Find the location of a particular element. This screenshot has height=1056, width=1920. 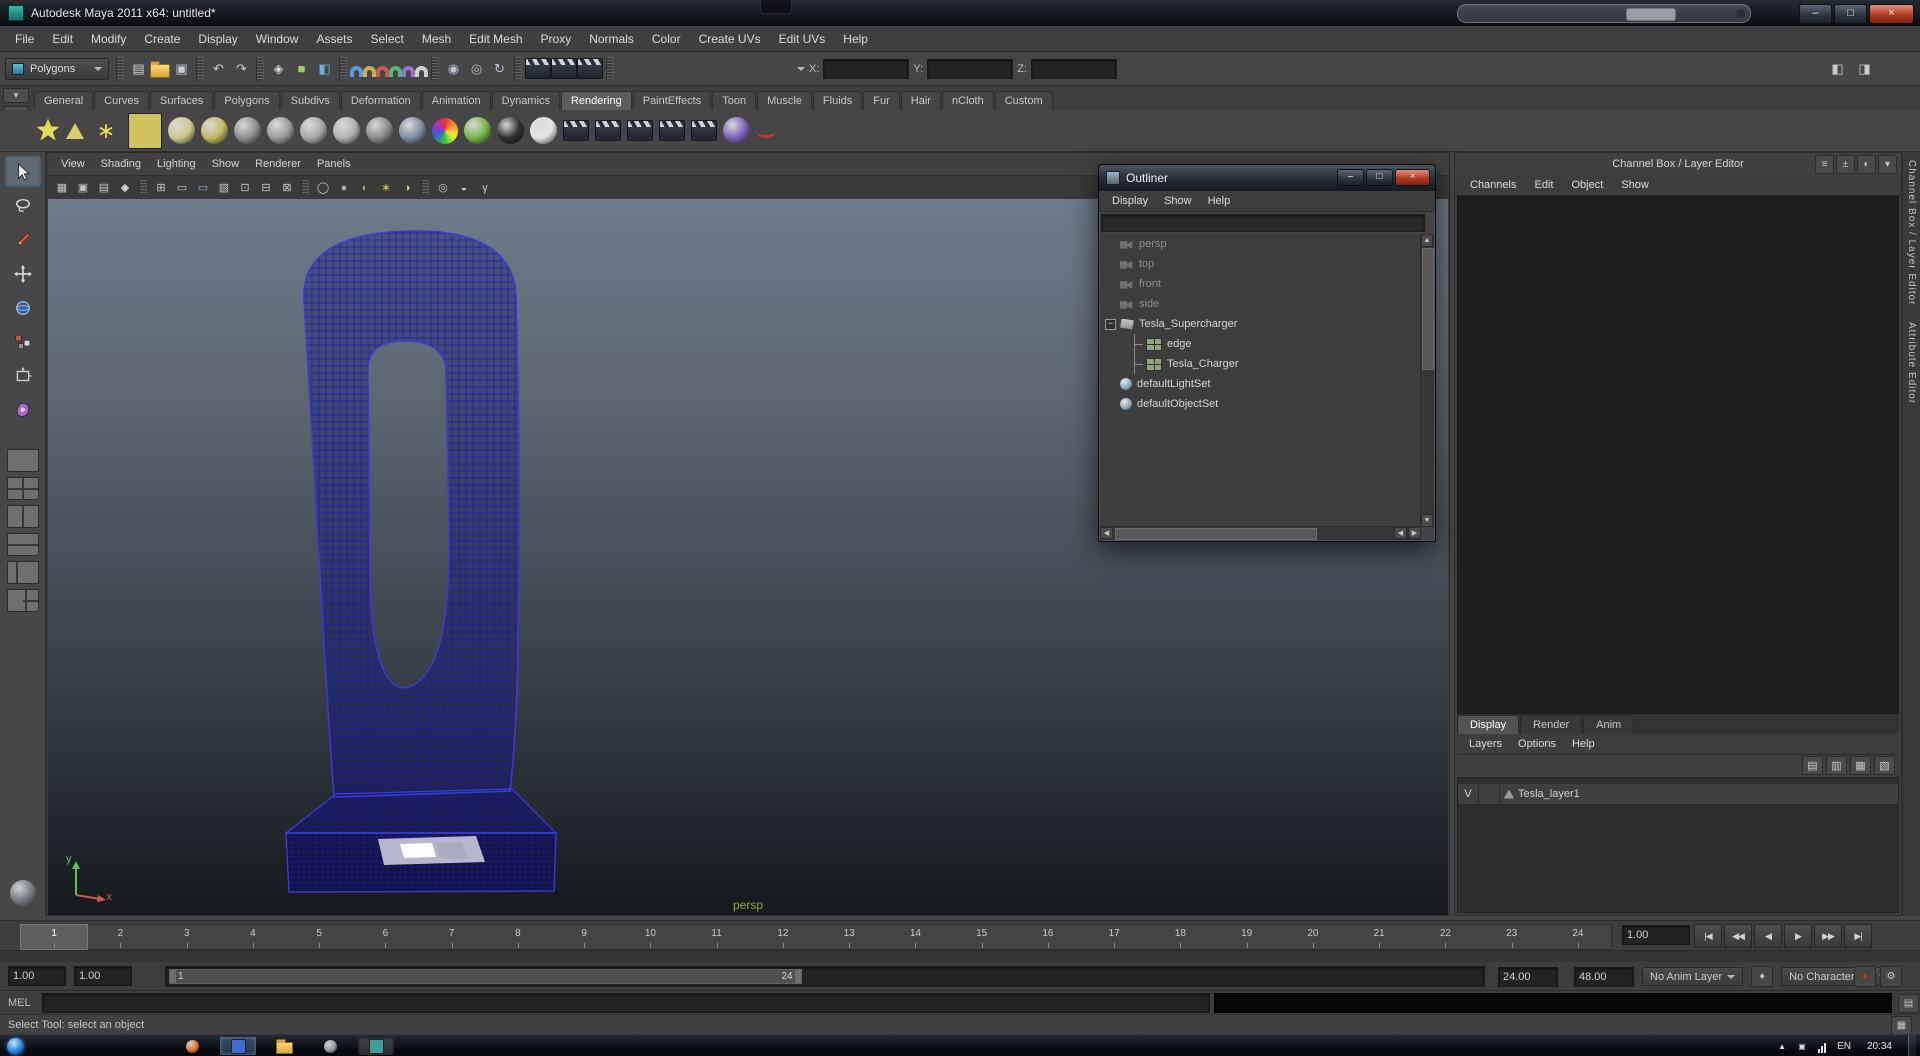

layer-editor-tab: Anim is located at coordinates (1609, 724).